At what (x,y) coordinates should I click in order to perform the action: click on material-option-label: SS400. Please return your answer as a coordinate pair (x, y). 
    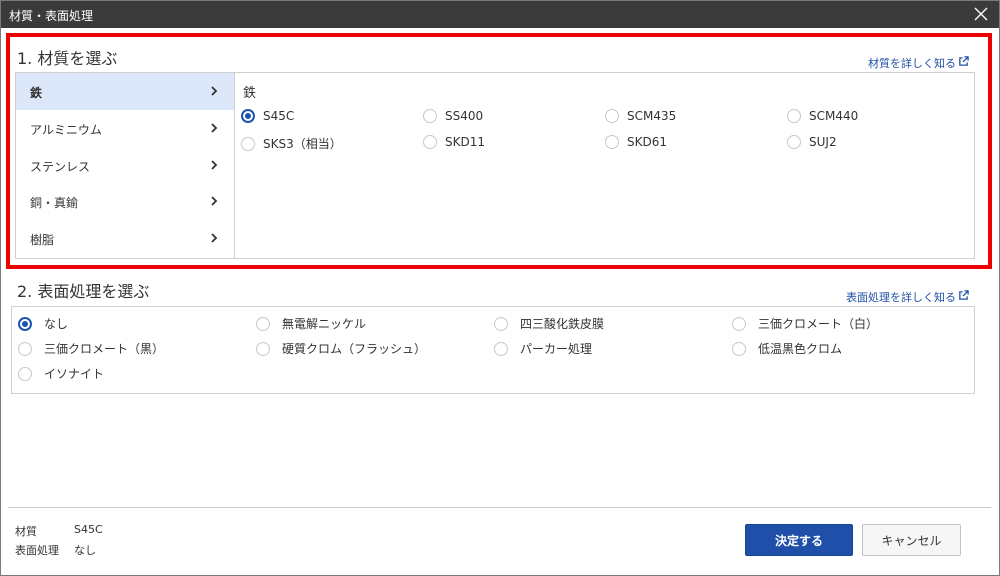
    Looking at the image, I should click on (464, 116).